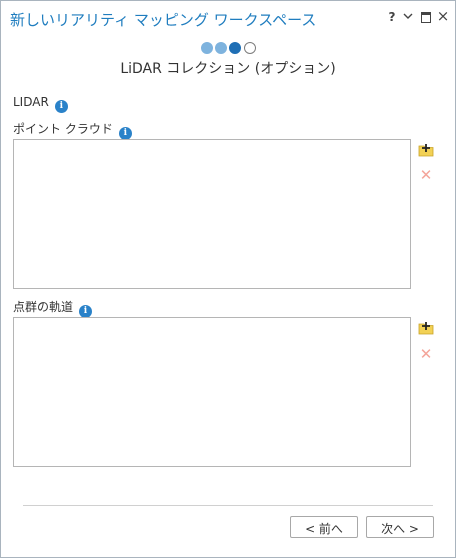  What do you see at coordinates (400, 527) in the screenshot?
I see `next-button: 次へ >` at bounding box center [400, 527].